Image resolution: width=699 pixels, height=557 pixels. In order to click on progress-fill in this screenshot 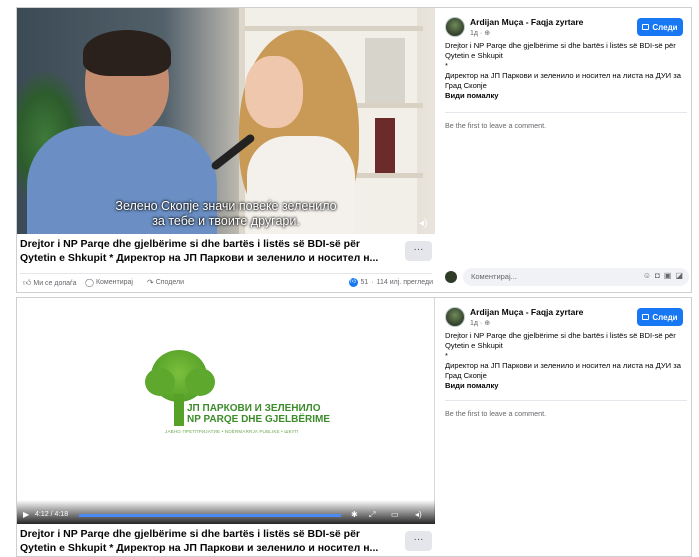, I will do `click(210, 515)`.